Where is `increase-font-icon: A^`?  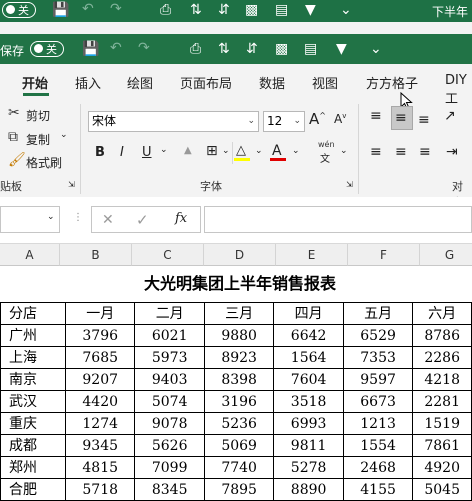 increase-font-icon: A^ is located at coordinates (317, 119).